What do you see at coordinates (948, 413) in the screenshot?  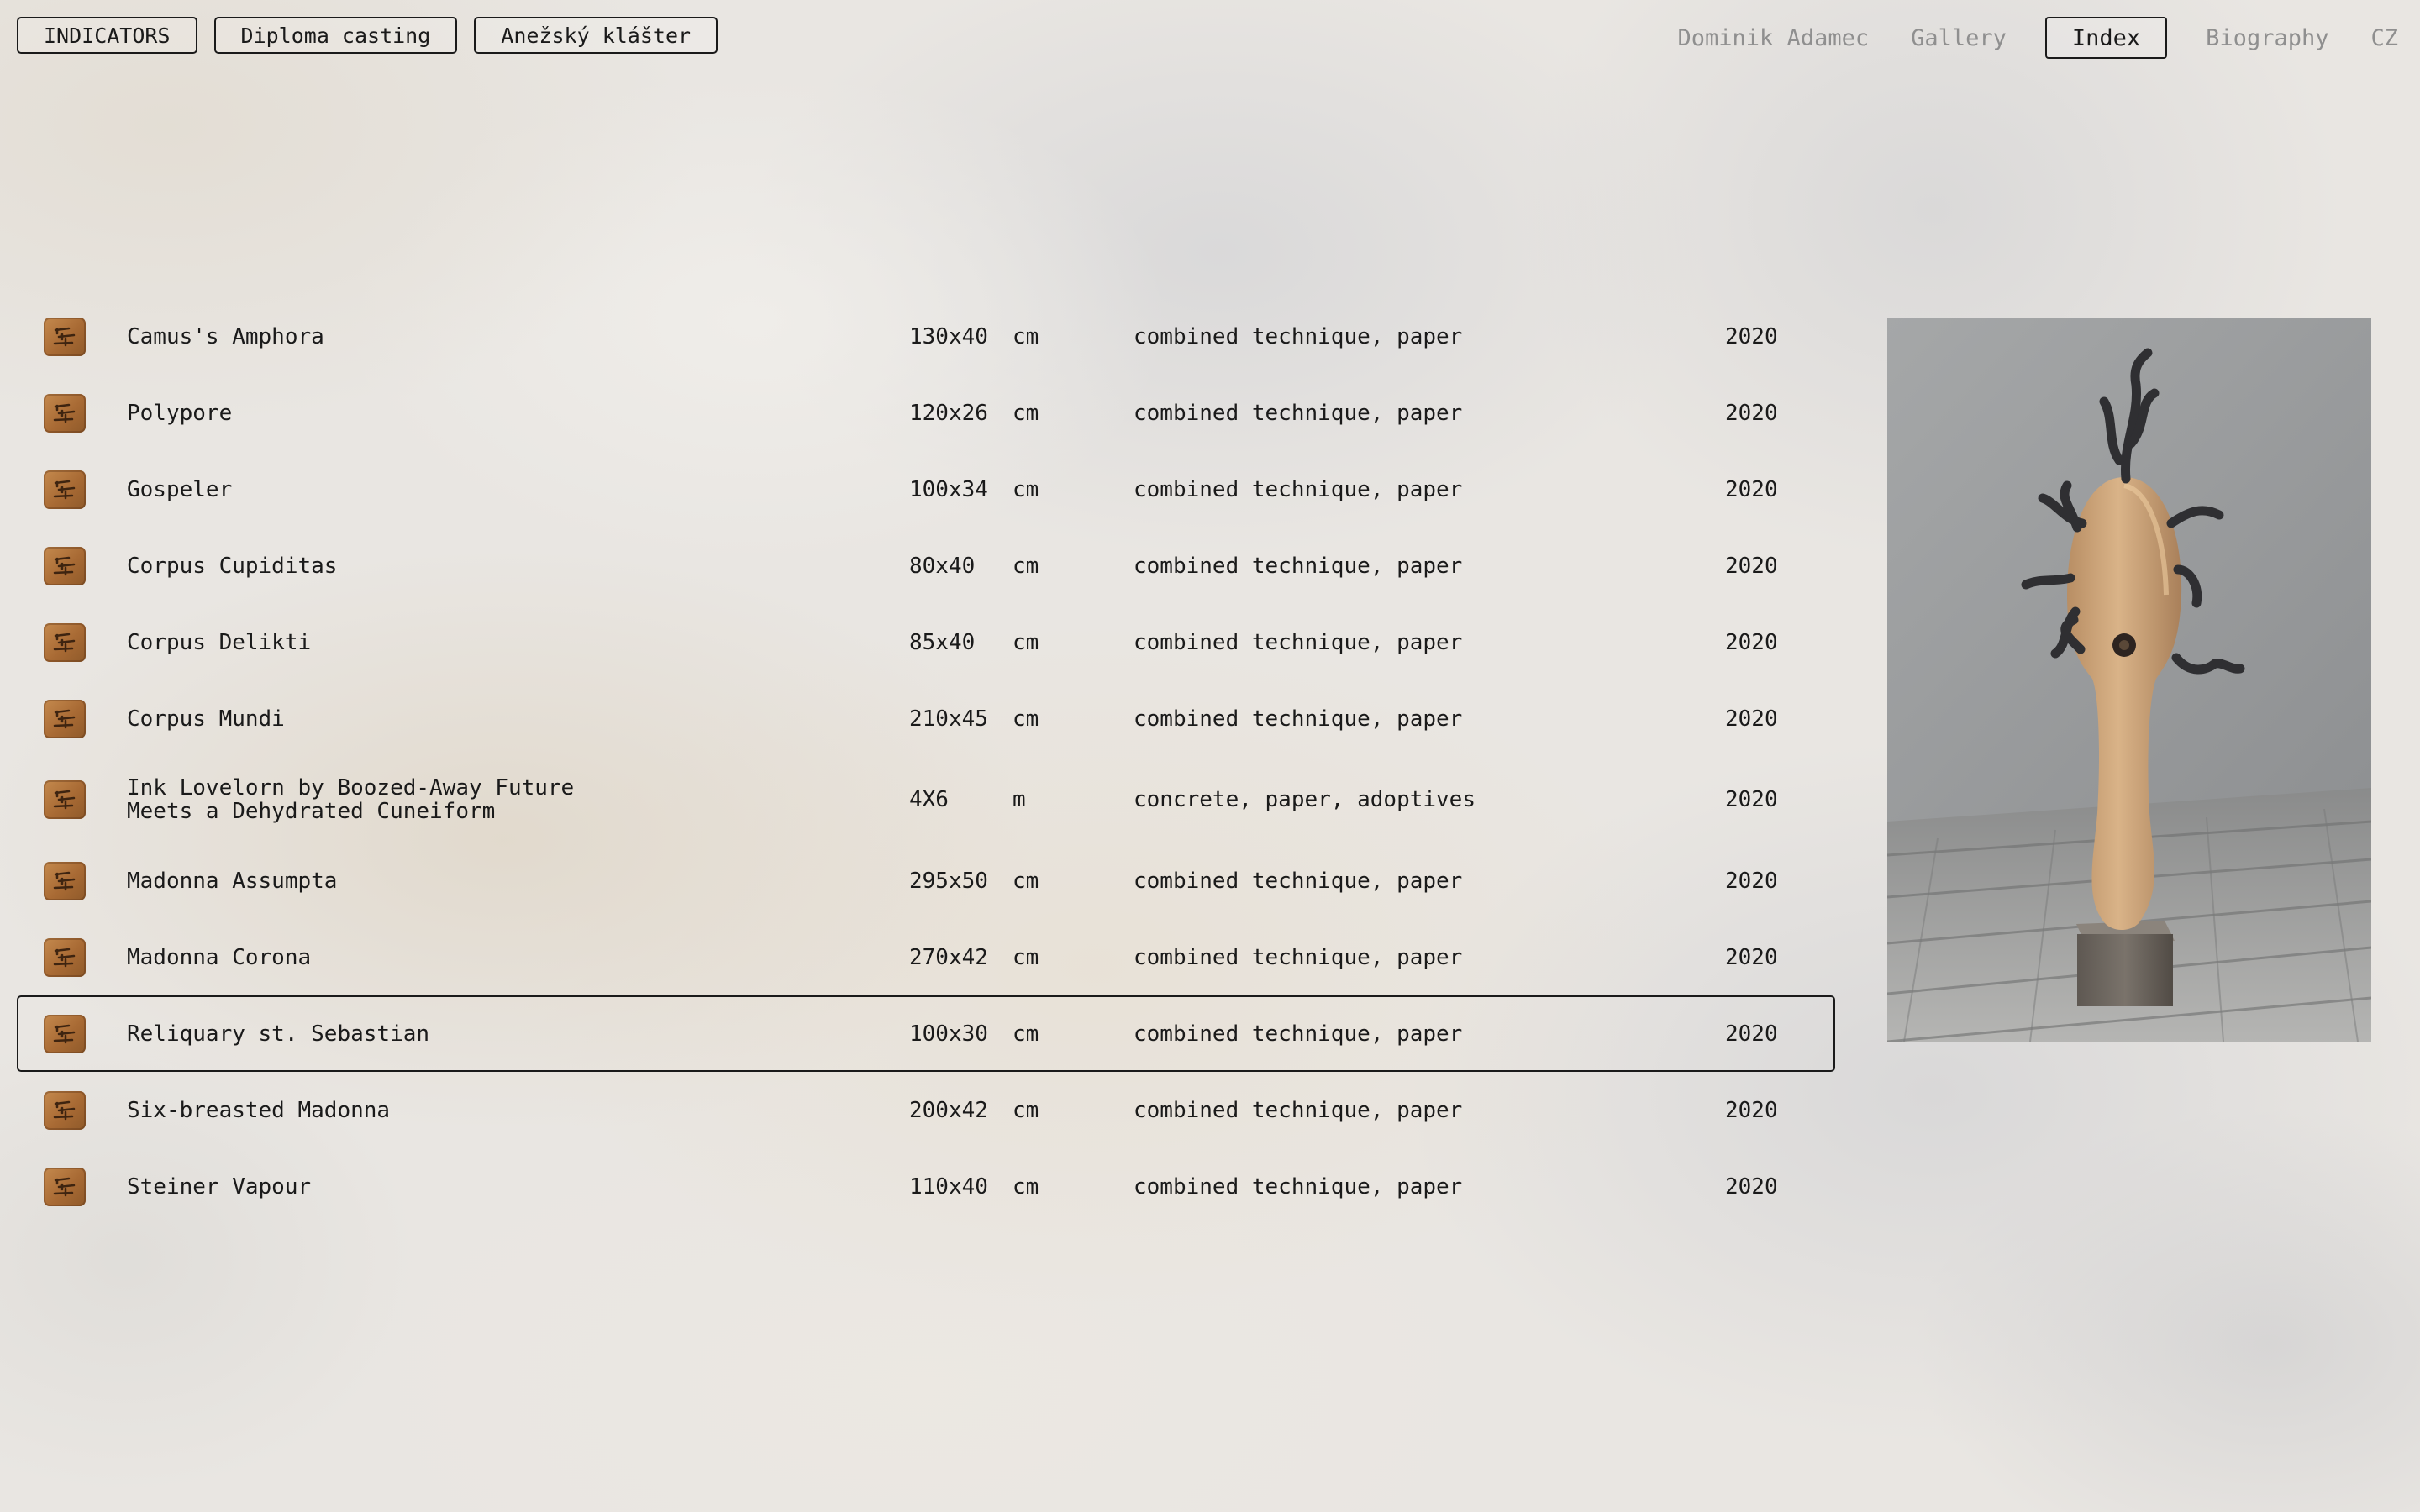 I see `work-dimensions: 120x26` at bounding box center [948, 413].